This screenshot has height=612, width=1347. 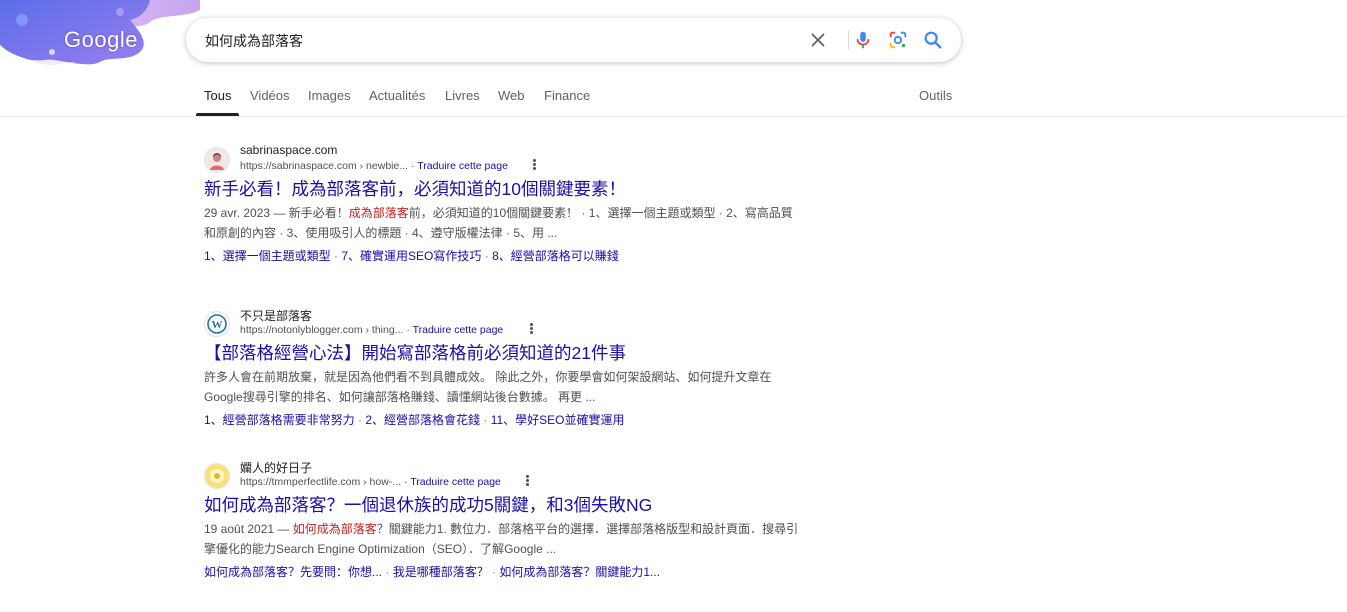 What do you see at coordinates (276, 315) in the screenshot?
I see `site-name: 不只是部落客` at bounding box center [276, 315].